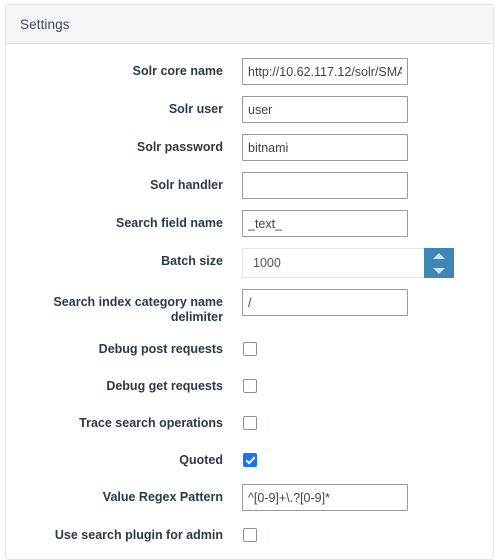  What do you see at coordinates (325, 147) in the screenshot?
I see `input-solr-password` at bounding box center [325, 147].